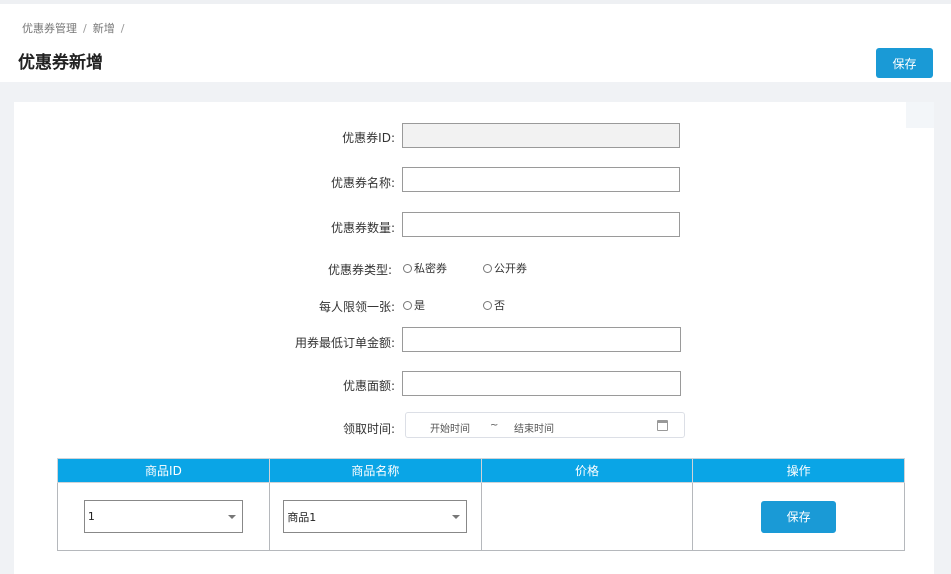 This screenshot has height=574, width=951. I want to click on coupon-name-label: 优惠券名称:, so click(362, 183).